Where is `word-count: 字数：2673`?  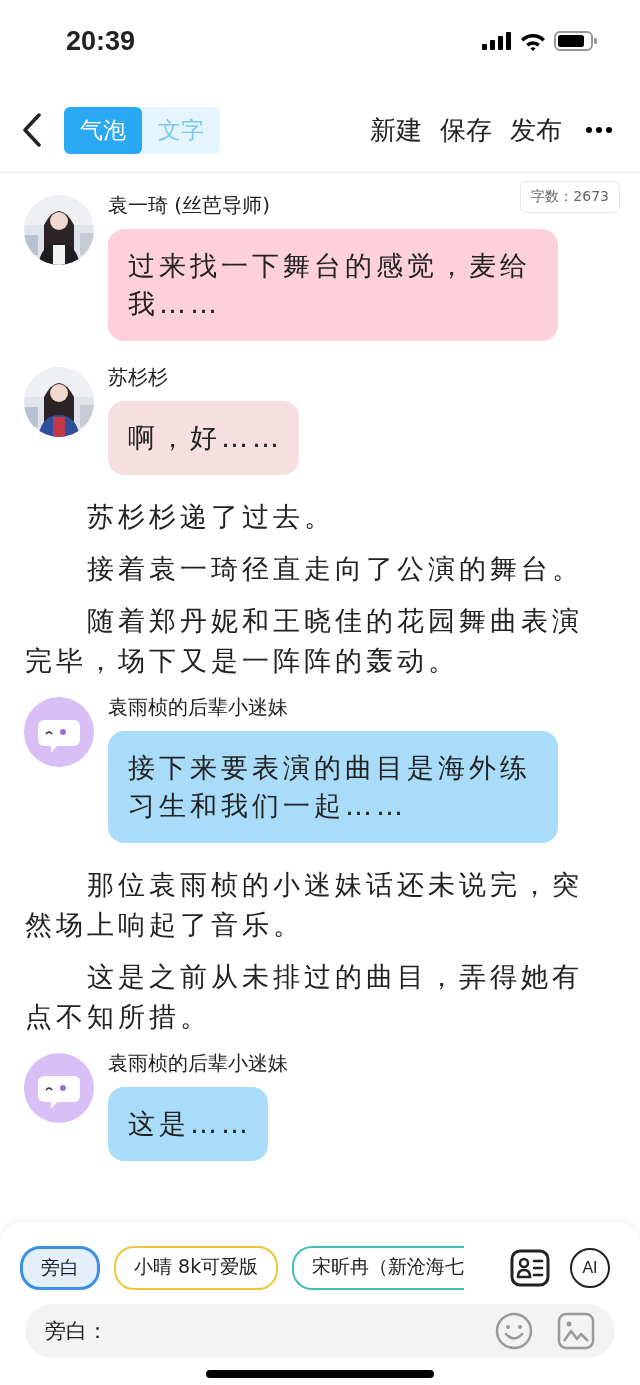 word-count: 字数：2673 is located at coordinates (570, 197).